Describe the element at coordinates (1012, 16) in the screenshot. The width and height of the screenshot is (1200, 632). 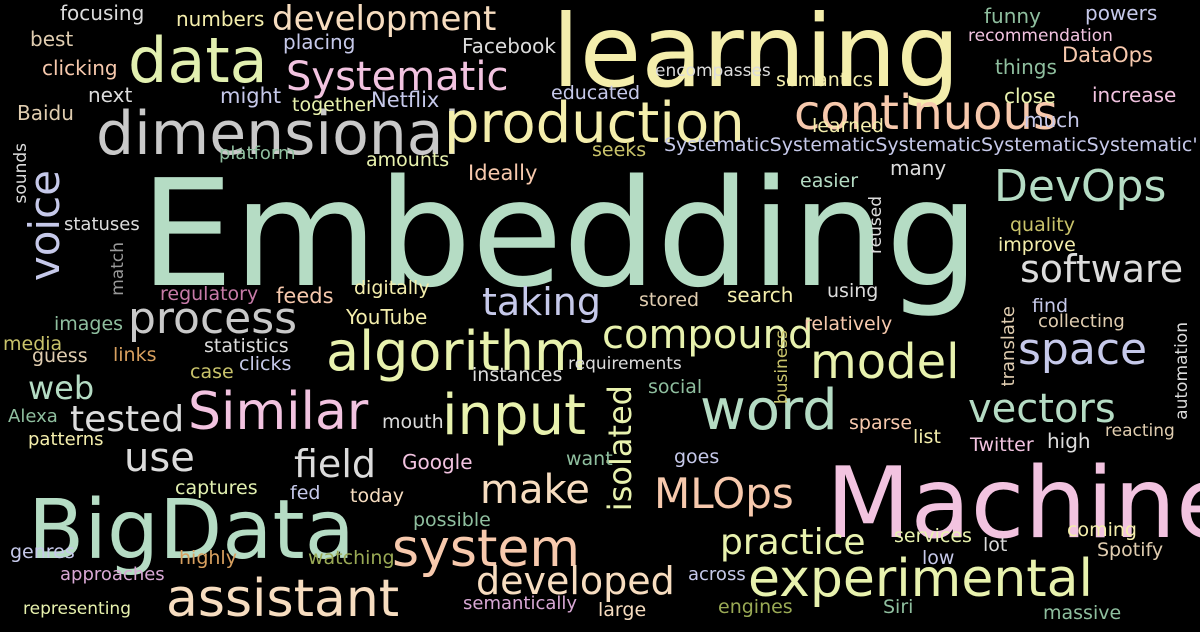
I see `cloud-word: funny` at that location.